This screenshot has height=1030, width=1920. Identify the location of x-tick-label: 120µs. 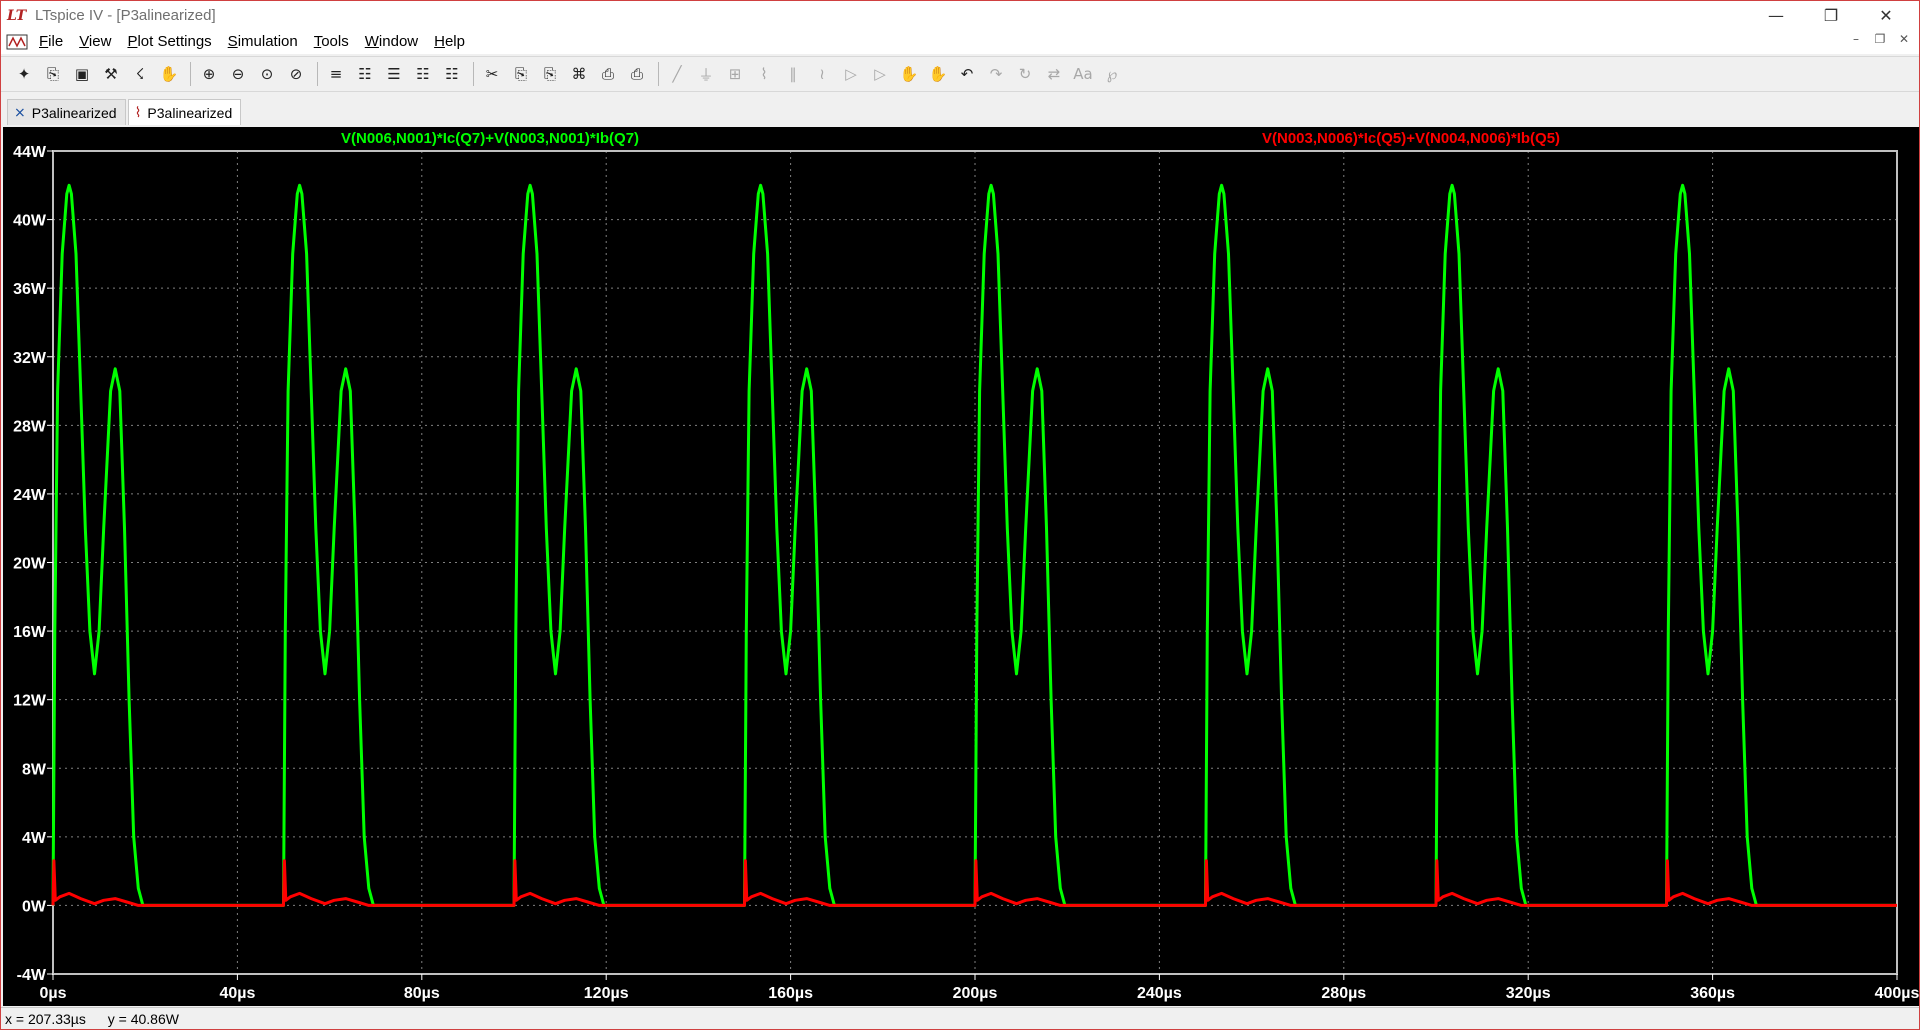
(606, 993).